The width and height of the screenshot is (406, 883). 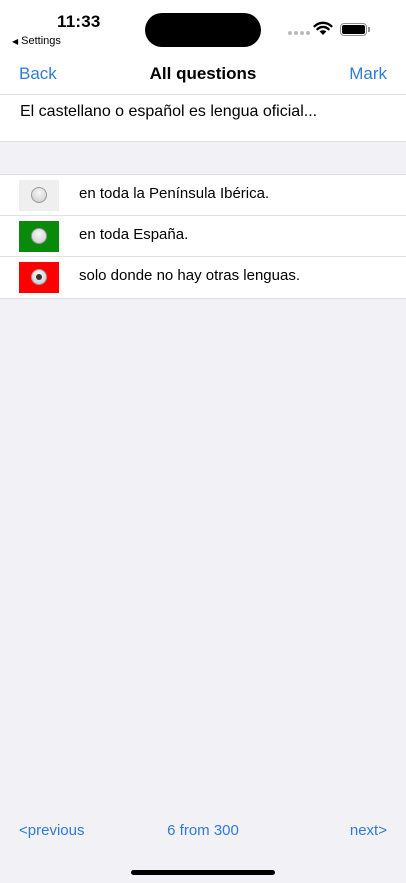 I want to click on wifi-icon, so click(x=323, y=28).